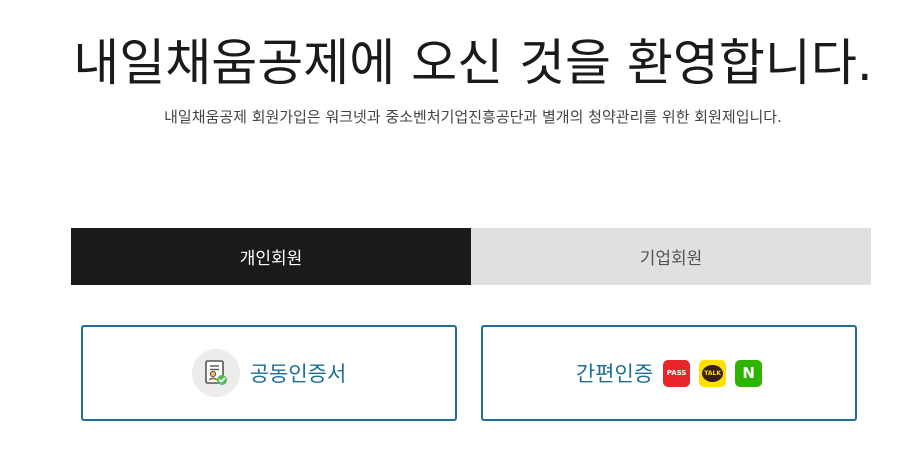 Image resolution: width=908 pixels, height=464 pixels. Describe the element at coordinates (298, 374) in the screenshot. I see `joint-certificate-label: 공동인증서` at that location.